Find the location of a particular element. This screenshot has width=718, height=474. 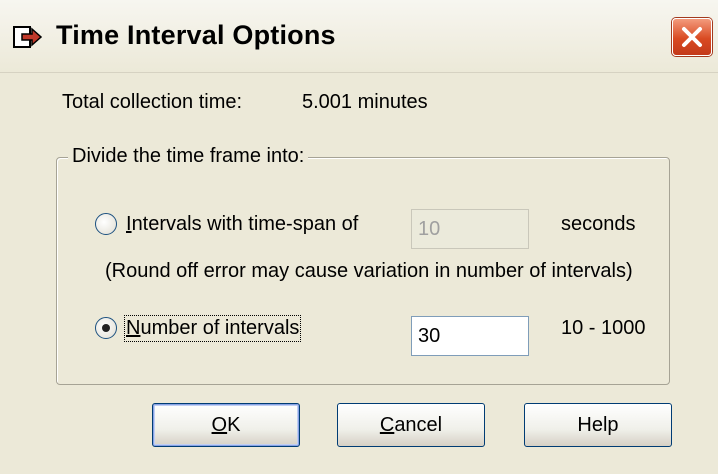

mnemonic-o: O is located at coordinates (219, 425).